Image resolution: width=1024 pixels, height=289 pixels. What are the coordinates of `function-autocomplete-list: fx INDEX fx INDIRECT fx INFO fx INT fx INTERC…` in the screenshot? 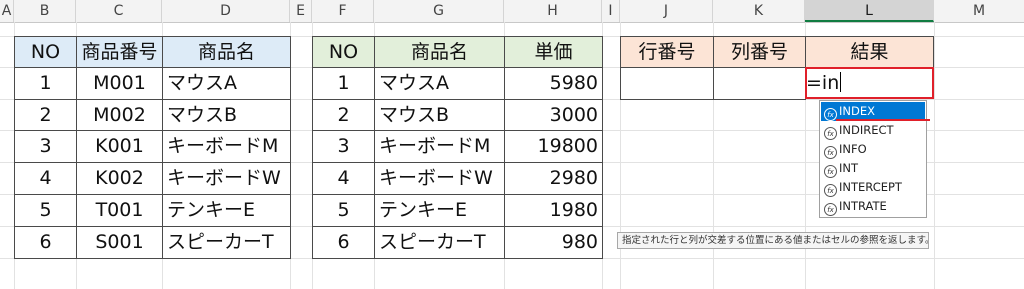 It's located at (873, 159).